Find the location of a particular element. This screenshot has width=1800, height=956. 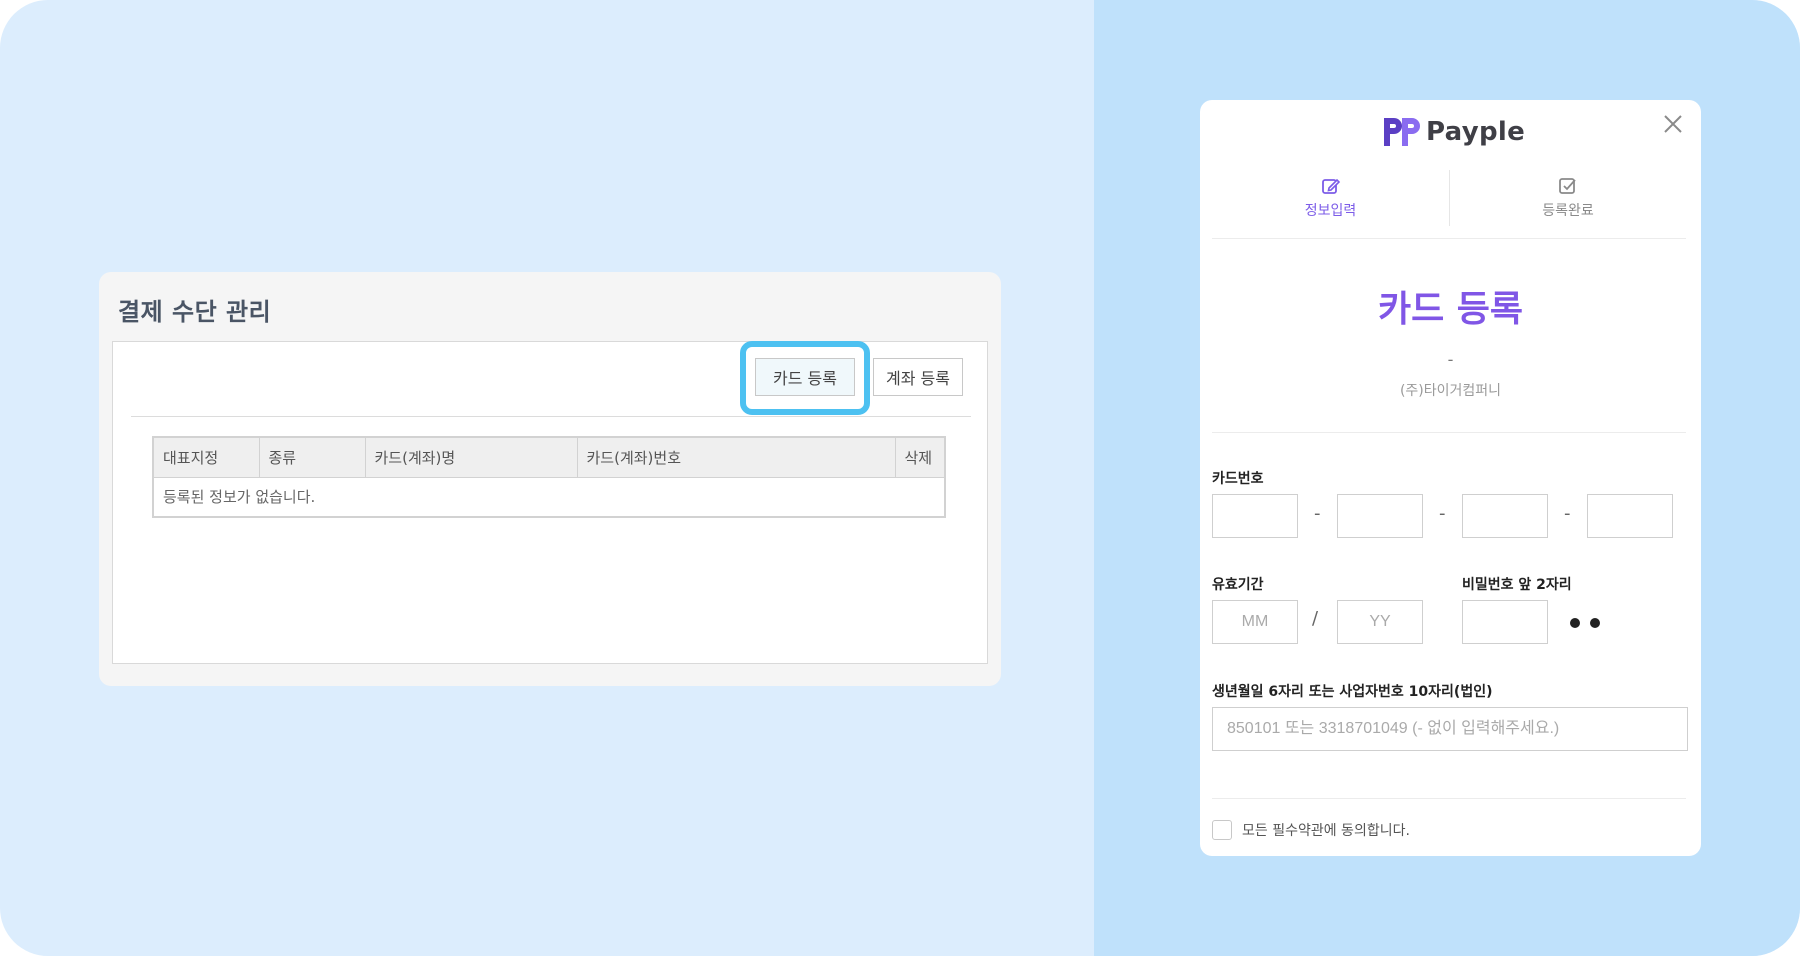

merchant-name: (주)타이거컴퍼니 is located at coordinates (1450, 391).